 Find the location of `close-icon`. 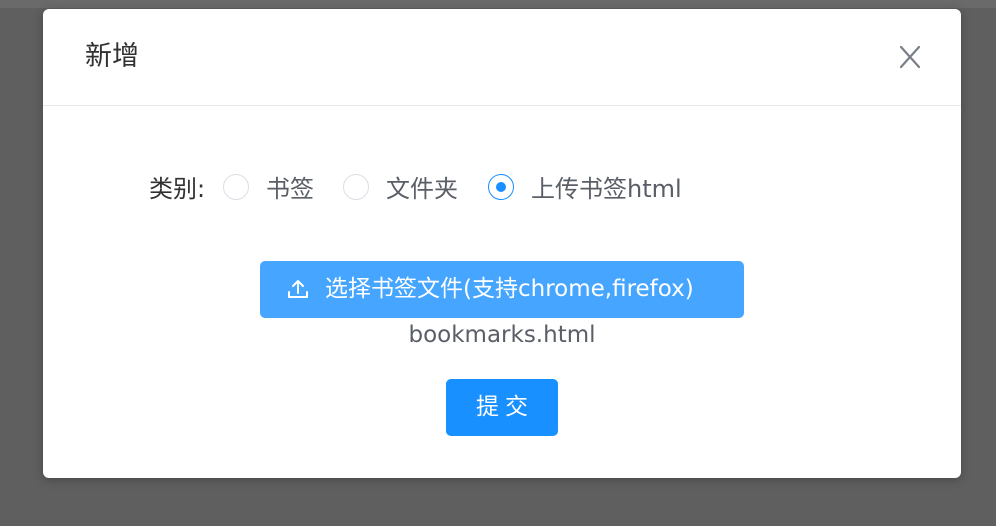

close-icon is located at coordinates (910, 57).